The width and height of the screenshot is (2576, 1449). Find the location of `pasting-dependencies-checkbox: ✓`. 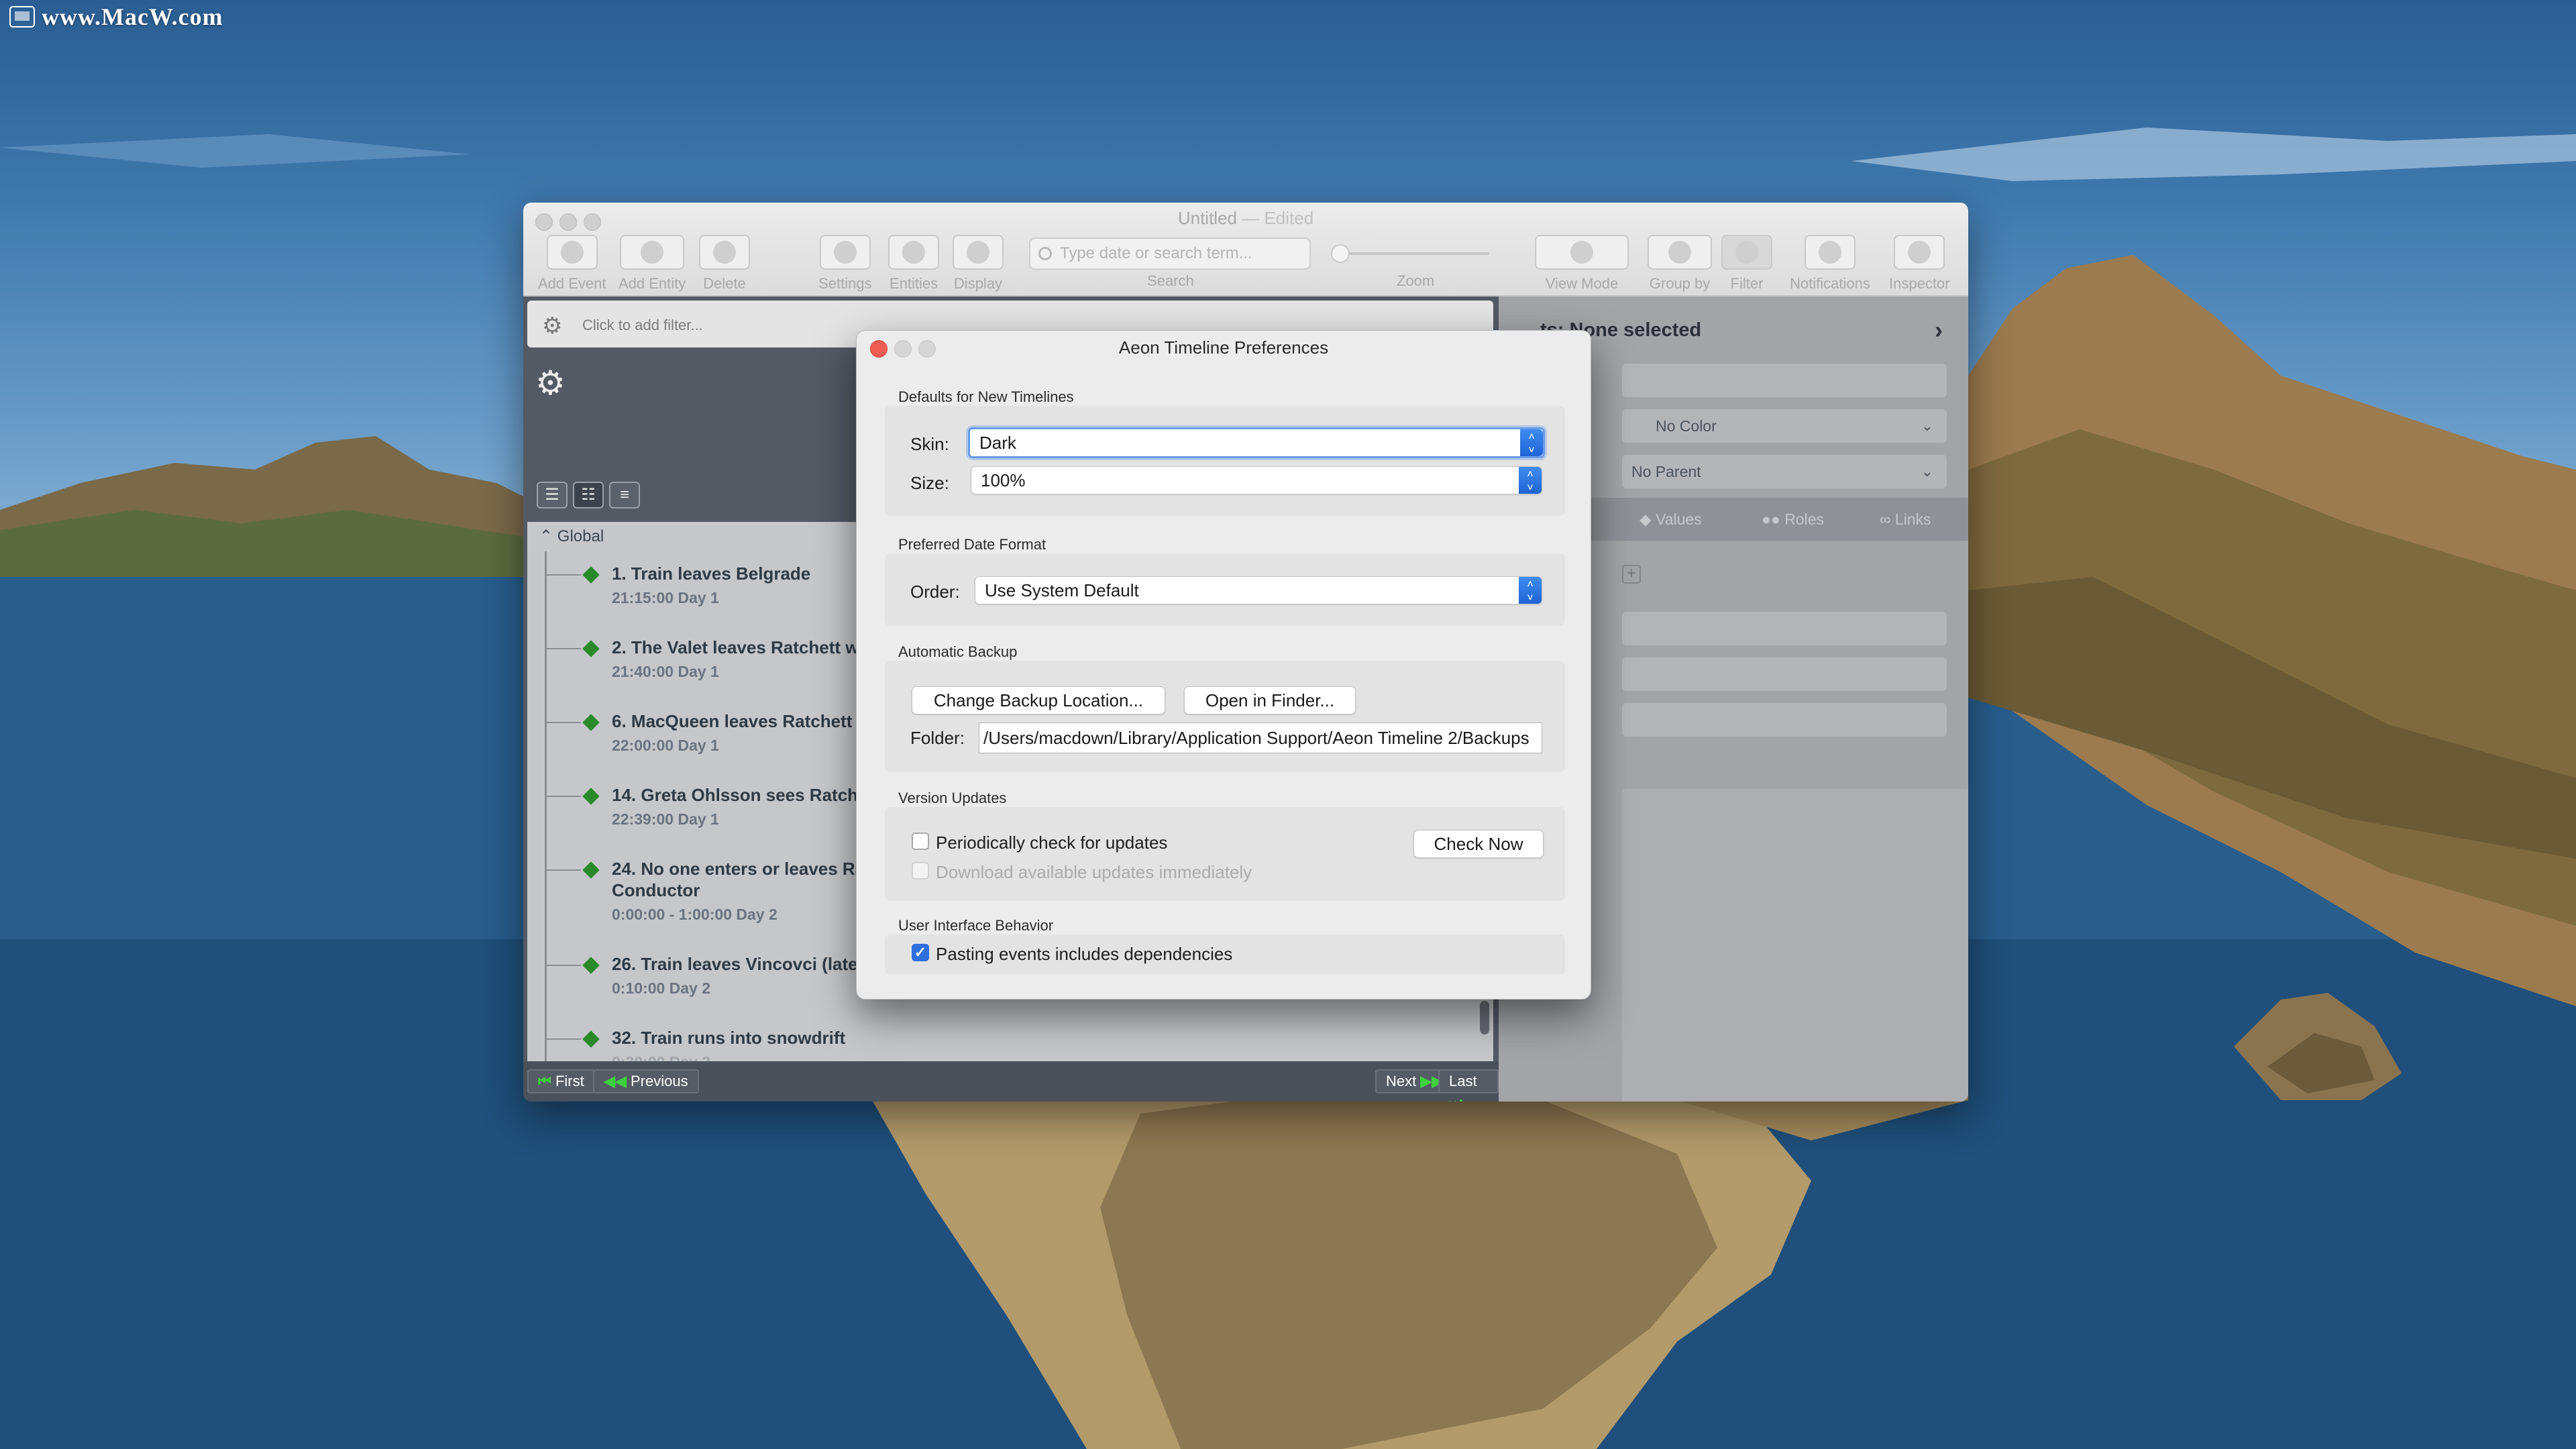

pasting-dependencies-checkbox: ✓ is located at coordinates (920, 952).